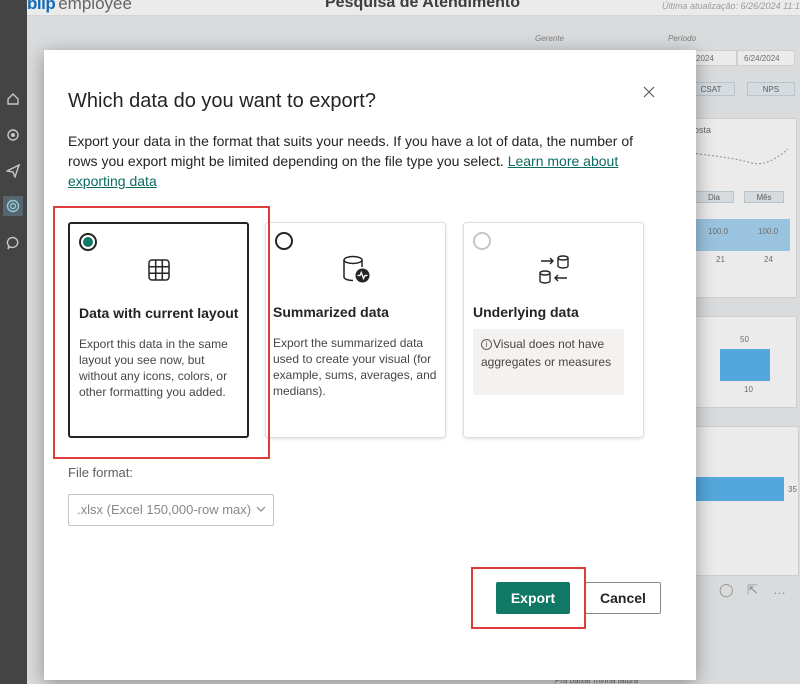 The height and width of the screenshot is (684, 800). What do you see at coordinates (486, 344) in the screenshot?
I see `info-icon: i` at bounding box center [486, 344].